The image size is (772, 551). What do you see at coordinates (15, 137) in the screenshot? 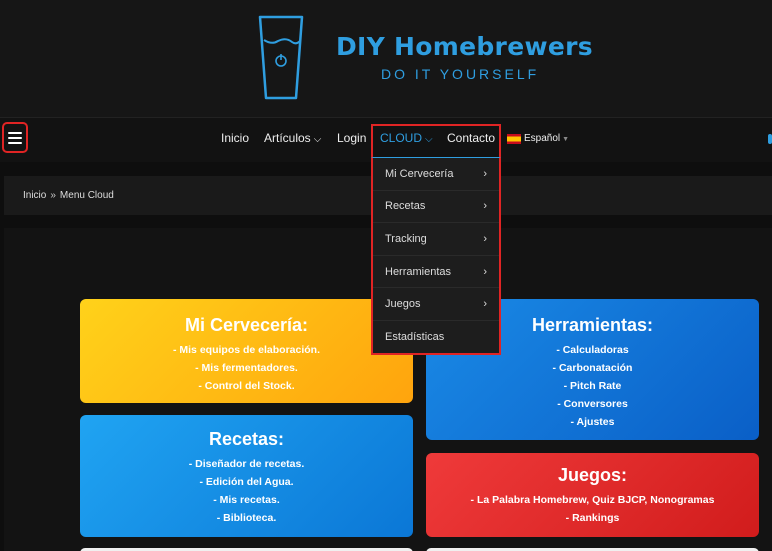
I see `hamburger-menu-icon` at bounding box center [15, 137].